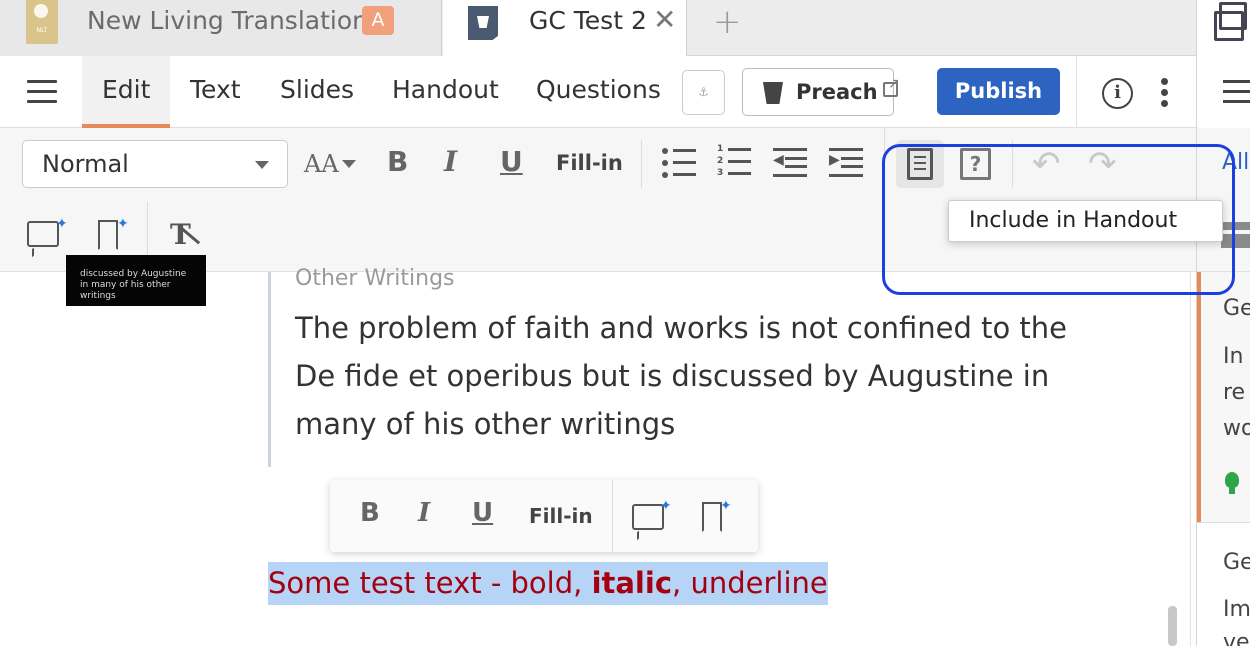 The width and height of the screenshot is (1250, 646). Describe the element at coordinates (790, 162) in the screenshot. I see `outdent-icon: ◀` at that location.